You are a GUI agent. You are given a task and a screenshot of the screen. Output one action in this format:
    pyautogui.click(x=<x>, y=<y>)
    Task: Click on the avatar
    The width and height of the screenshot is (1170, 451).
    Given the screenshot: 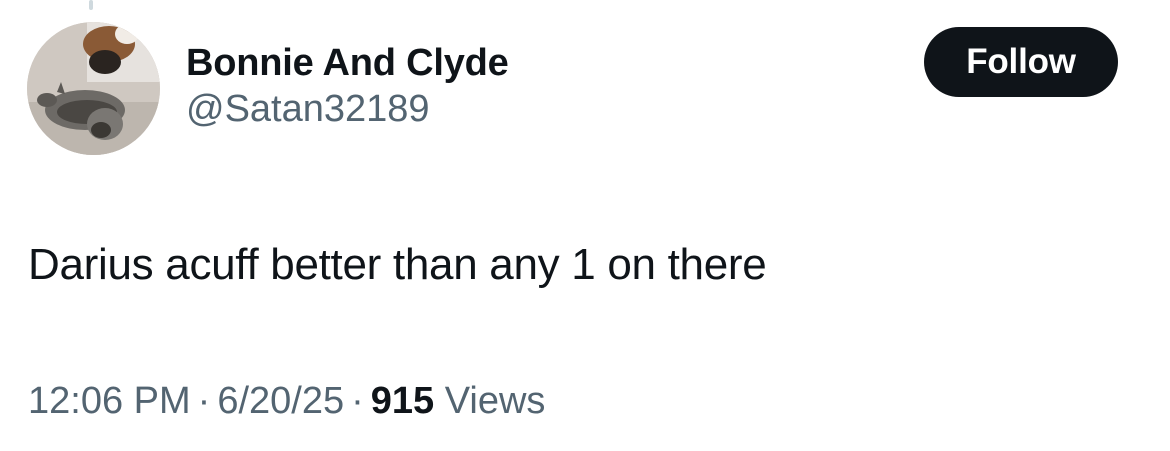 What is the action you would take?
    pyautogui.click(x=93, y=88)
    